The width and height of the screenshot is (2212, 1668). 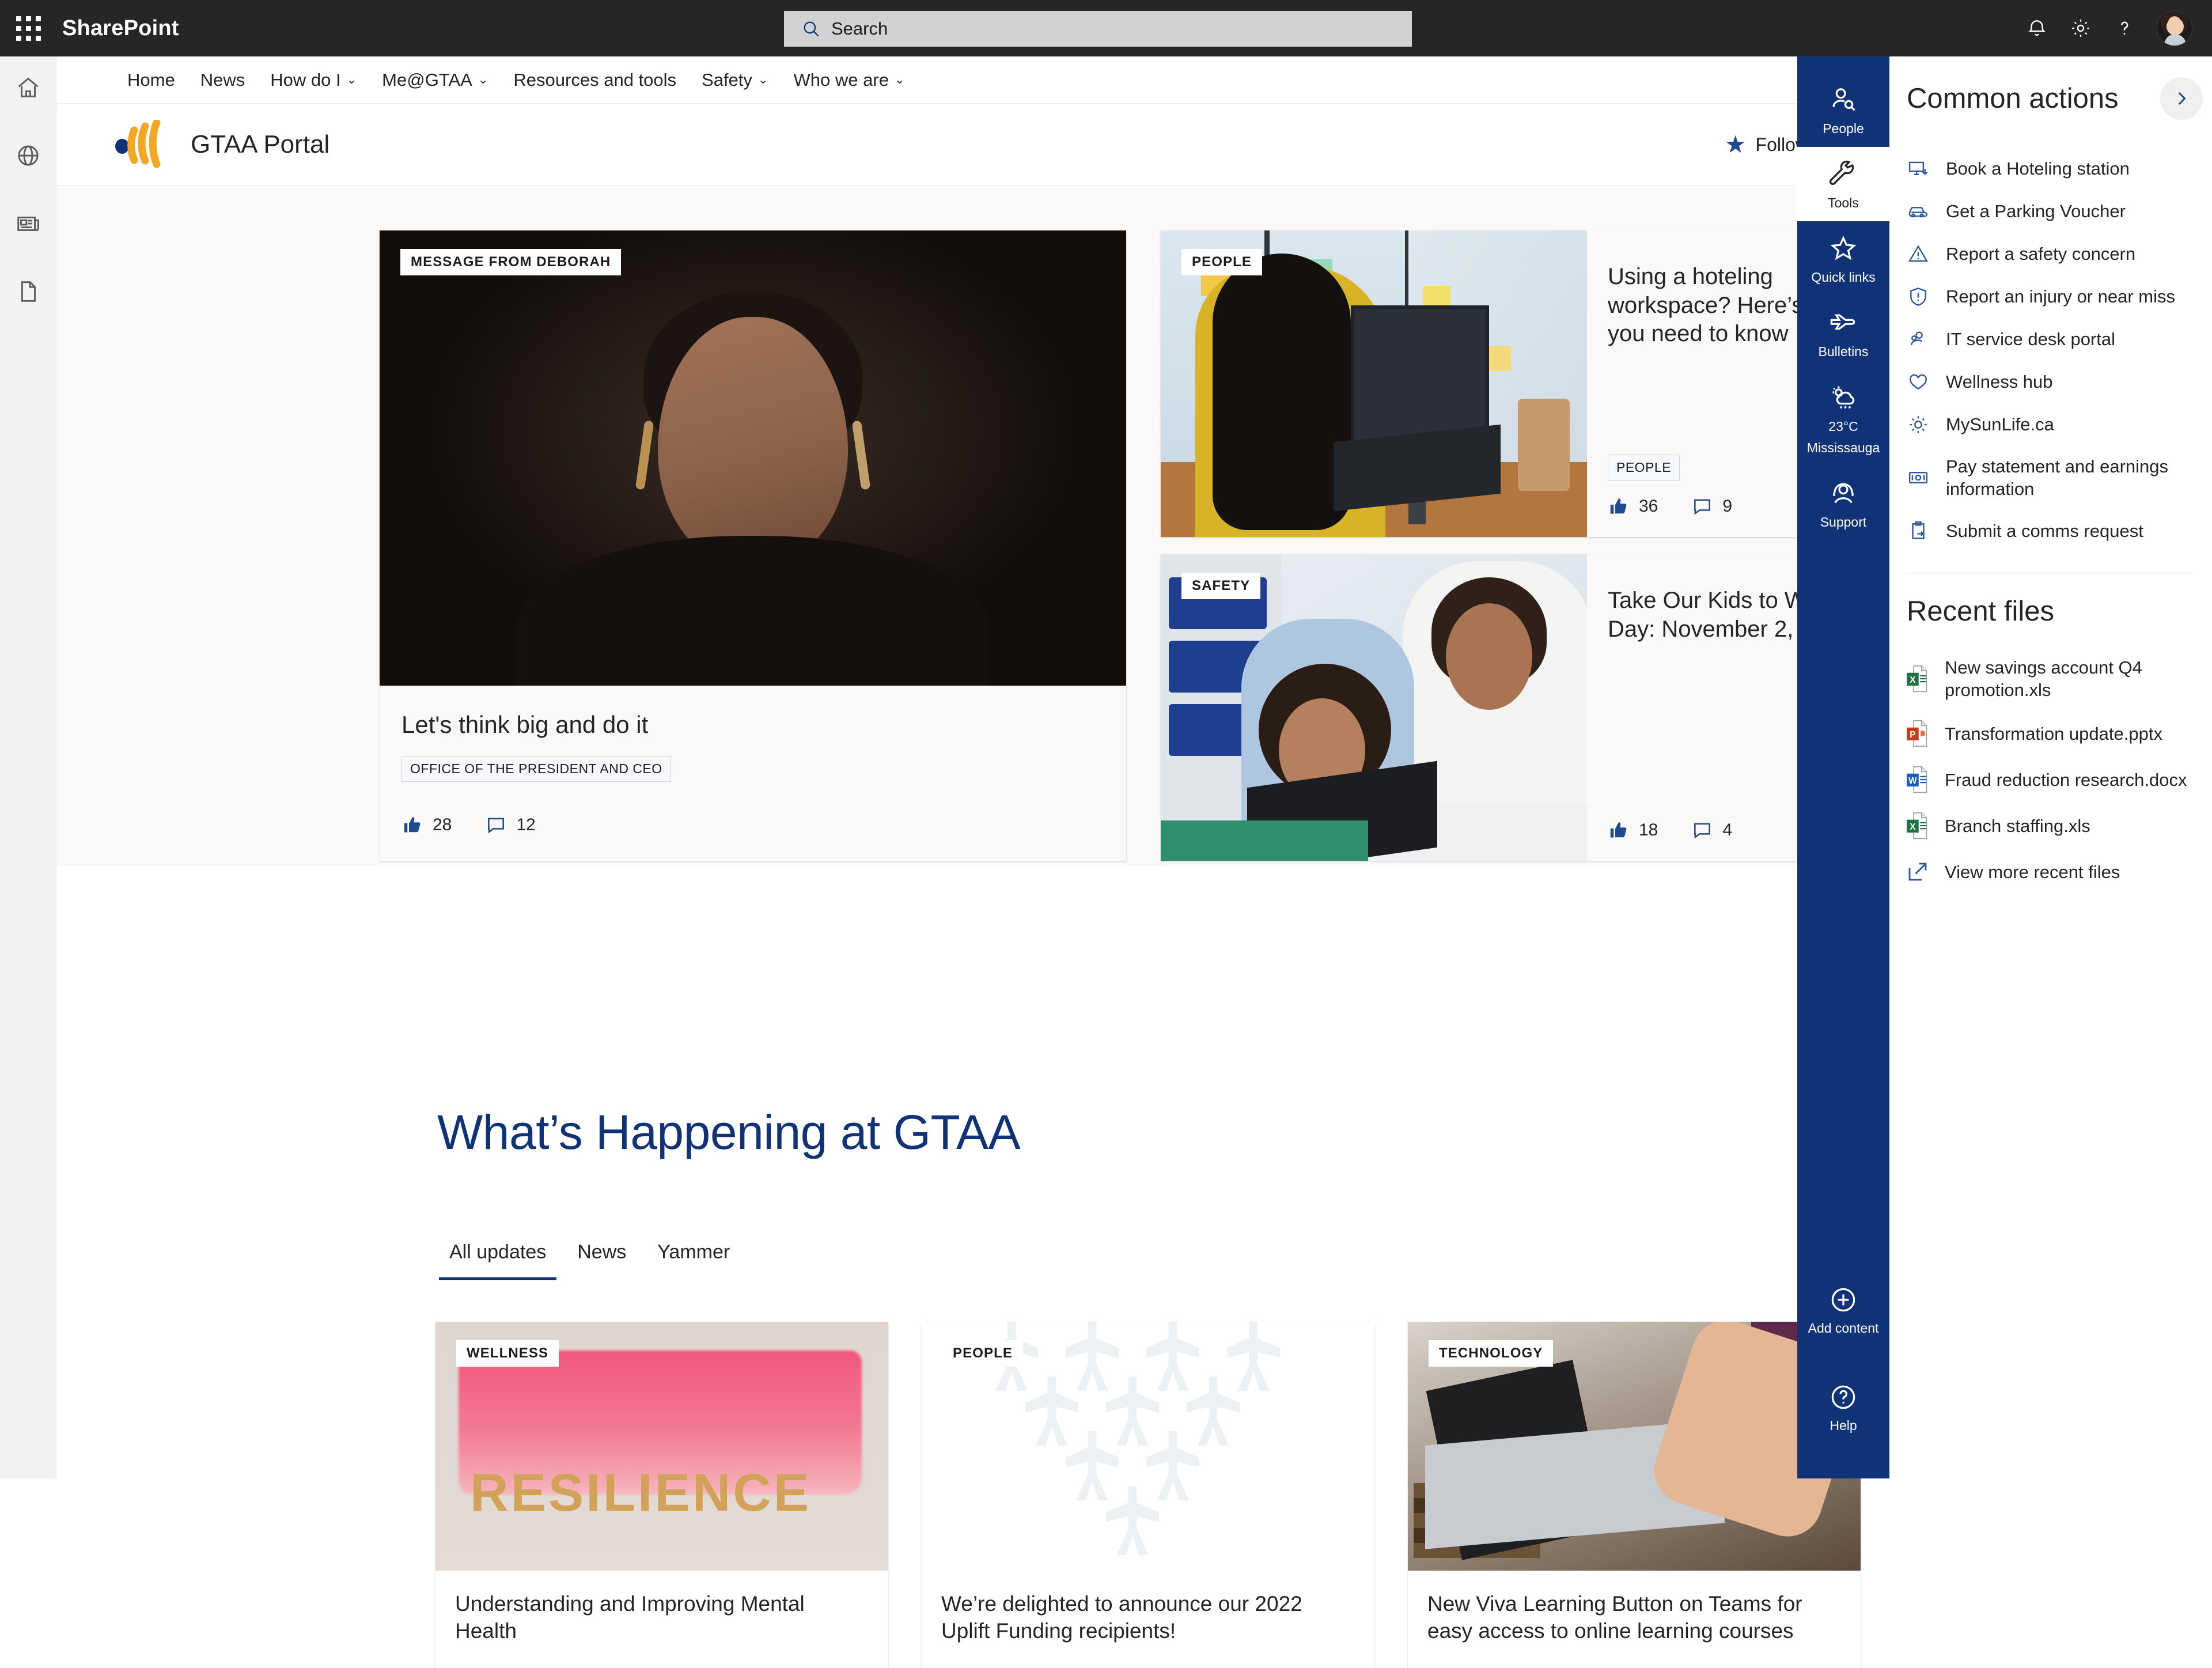 I want to click on action-report-injury-near-miss: Report an injury or near miss, so click(x=2050, y=296).